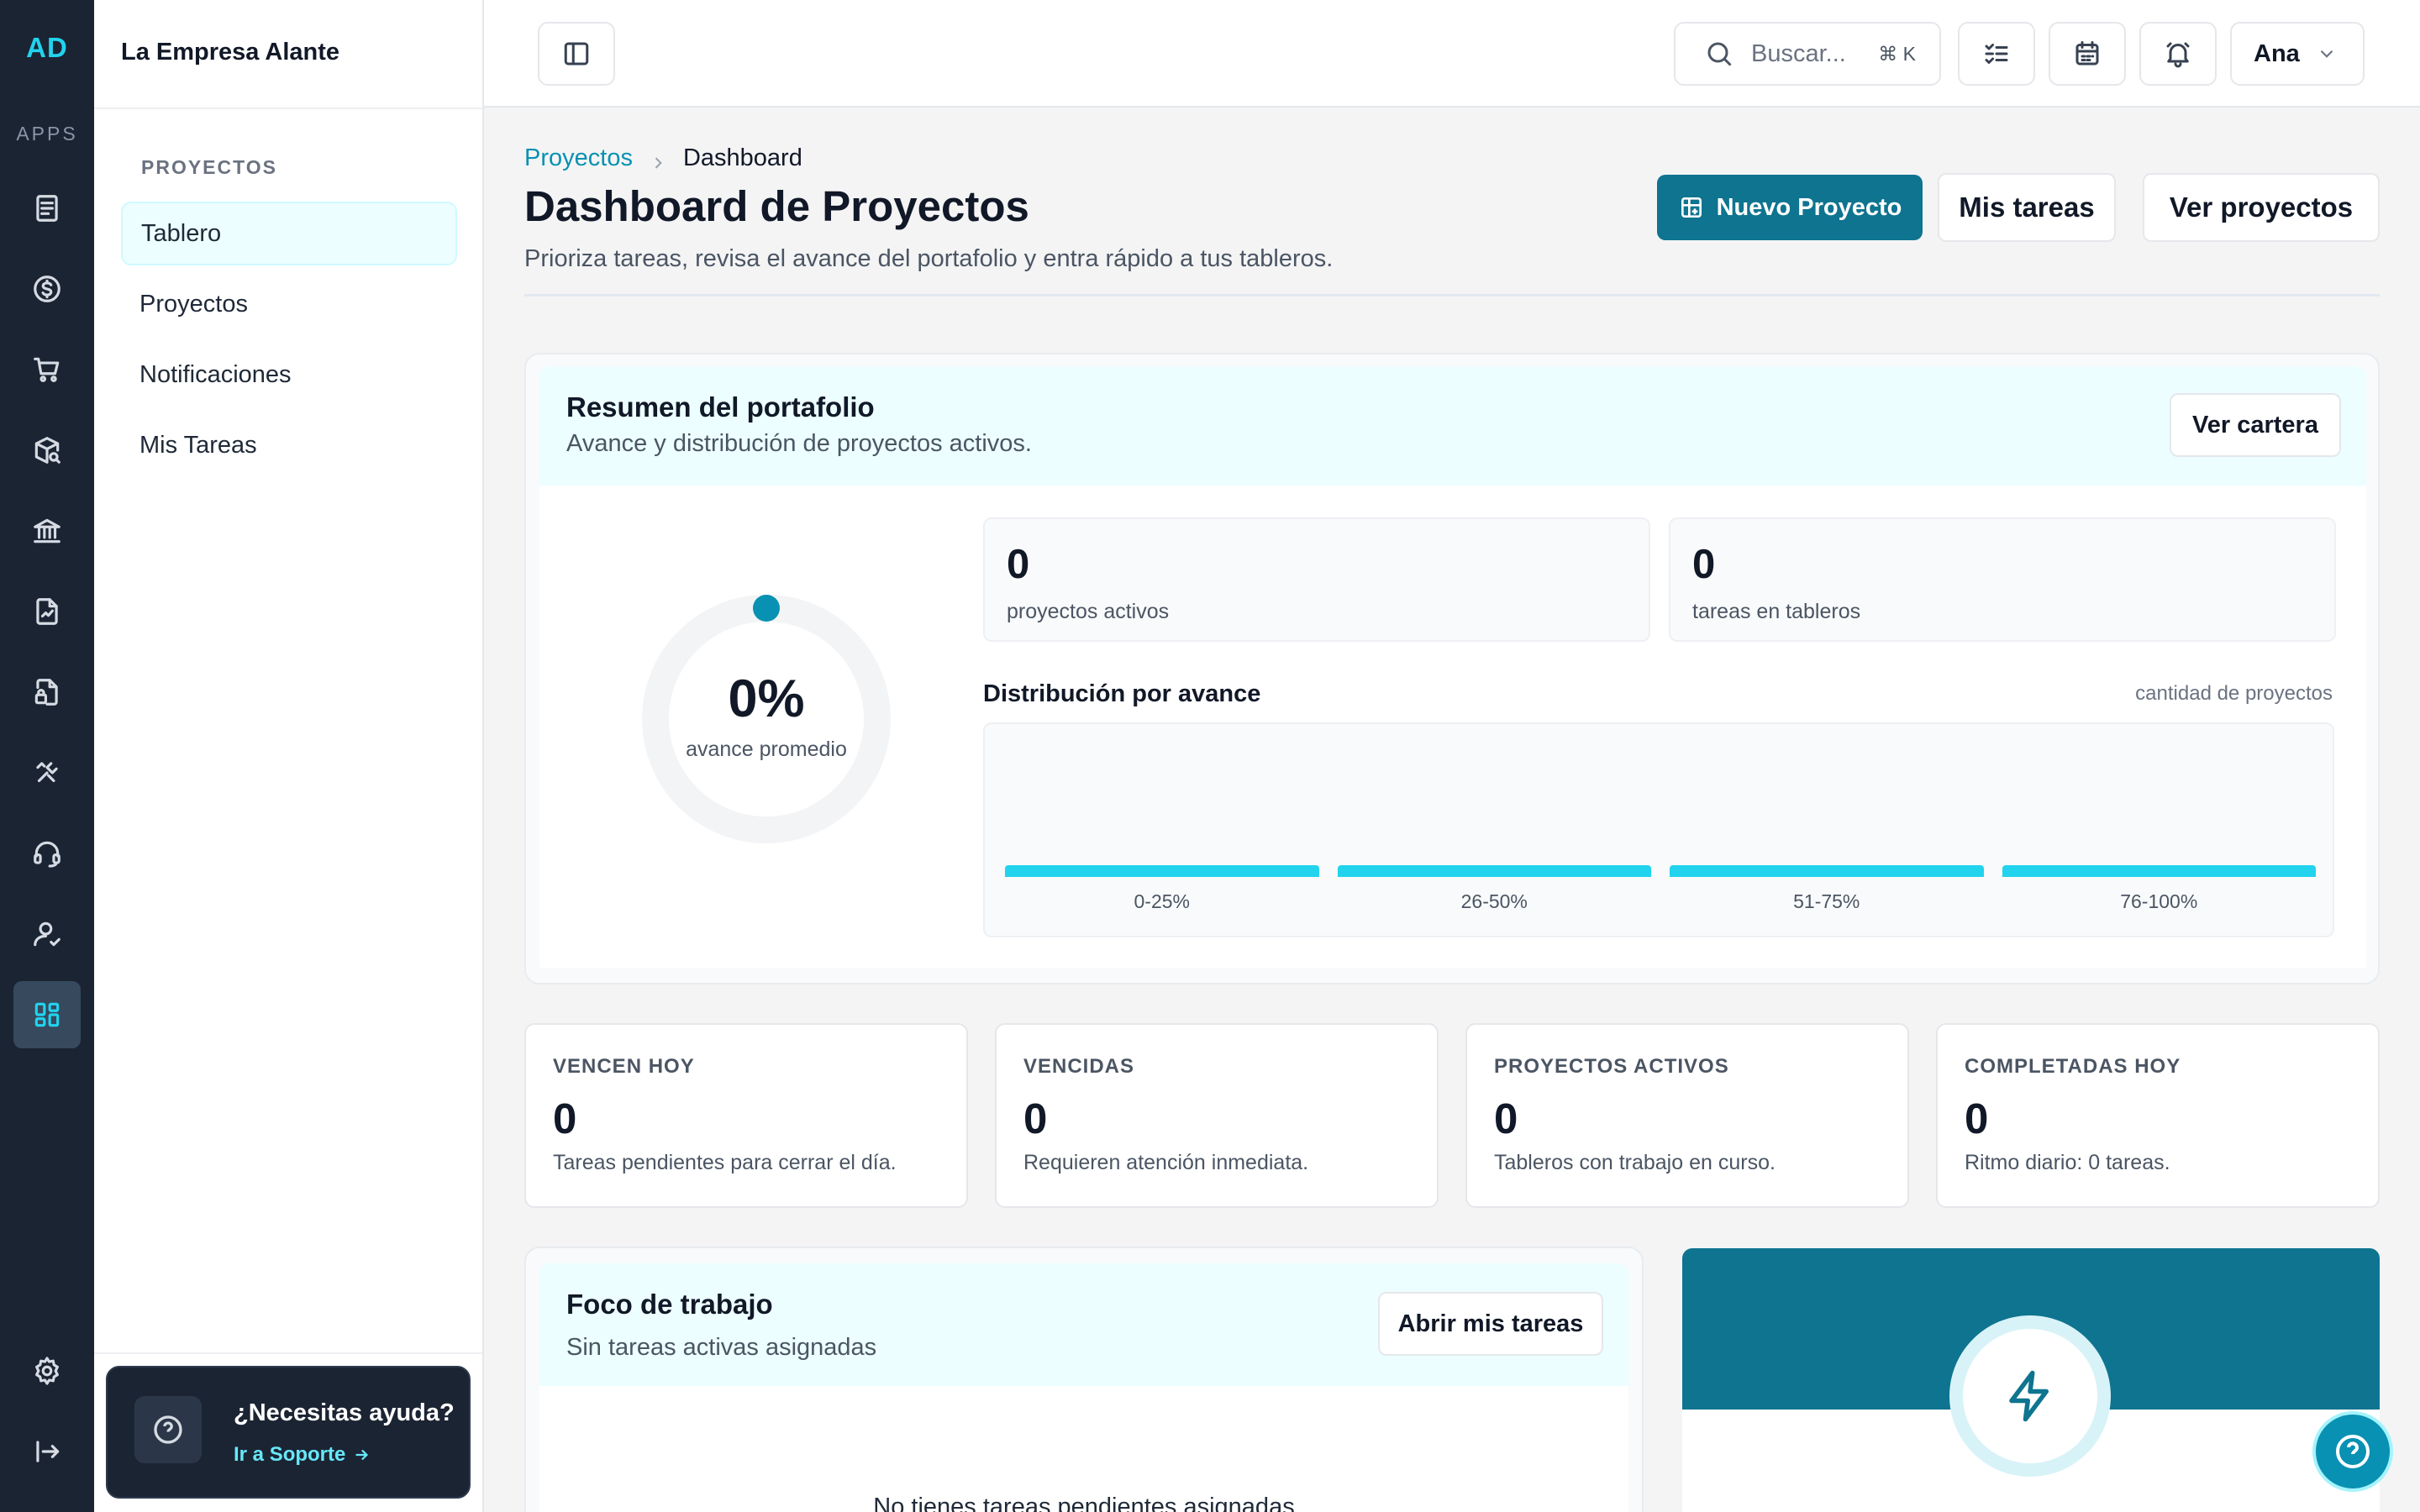  Describe the element at coordinates (209, 167) in the screenshot. I see `nav-section-title: PROYECTOS` at that location.